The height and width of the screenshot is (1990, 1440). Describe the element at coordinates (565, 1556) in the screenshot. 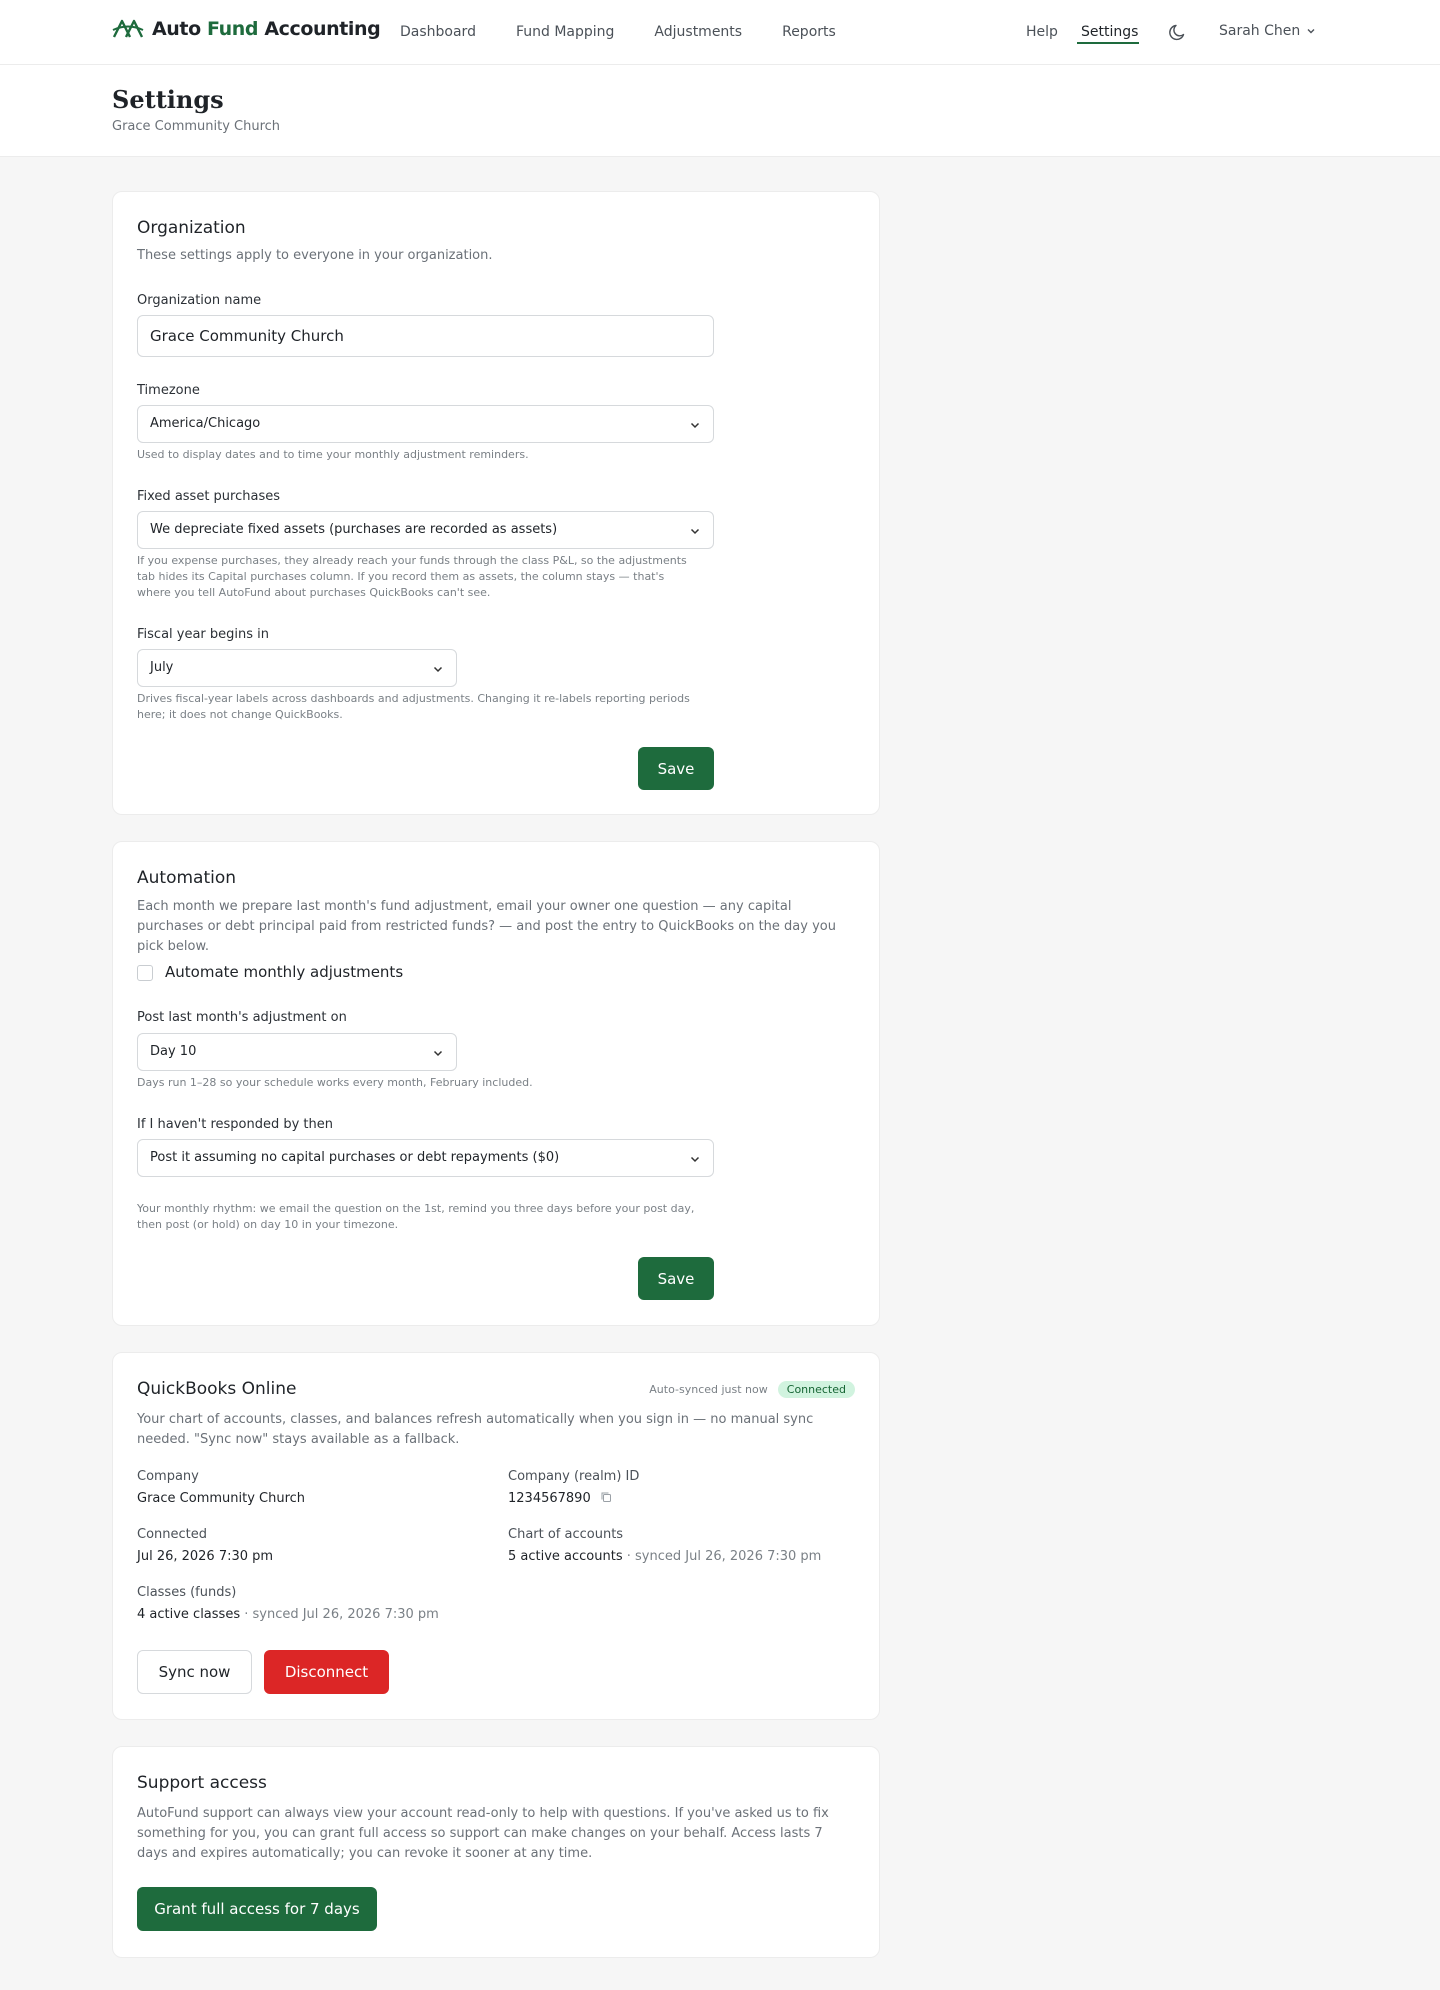

I see `coa-value: 5 active accounts` at that location.